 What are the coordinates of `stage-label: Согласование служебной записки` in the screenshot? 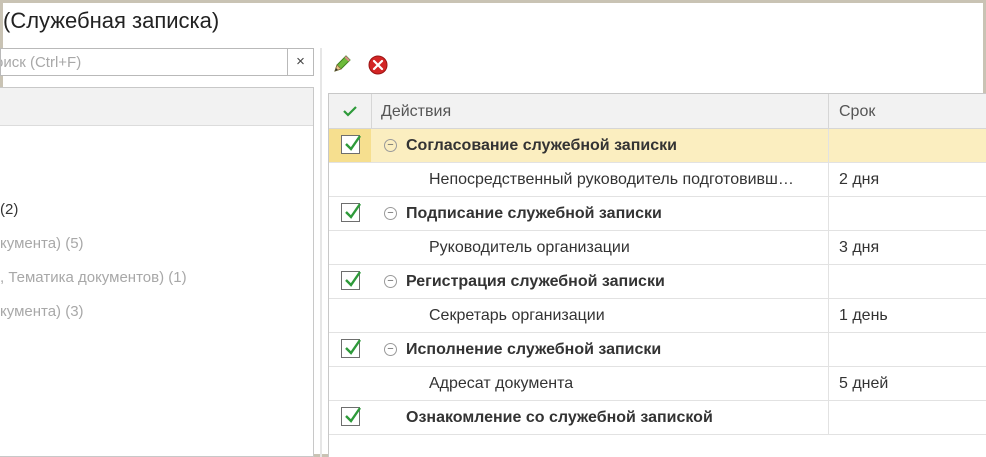 It's located at (541, 145).